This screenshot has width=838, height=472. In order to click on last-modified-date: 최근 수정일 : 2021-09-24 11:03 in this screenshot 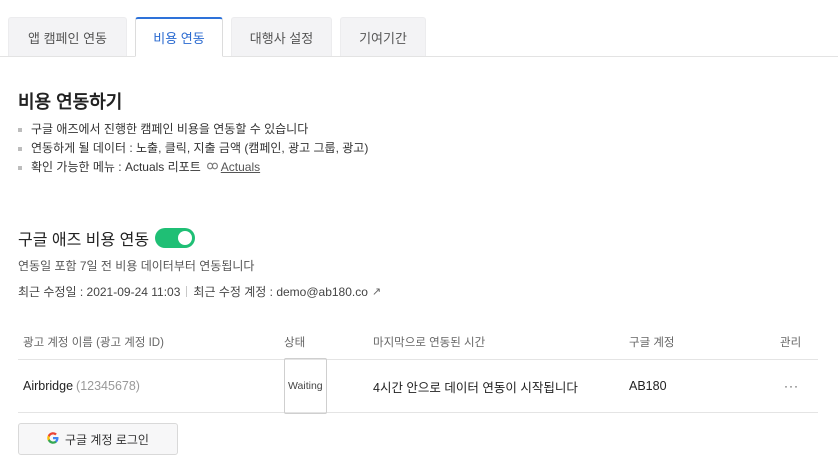, I will do `click(99, 292)`.